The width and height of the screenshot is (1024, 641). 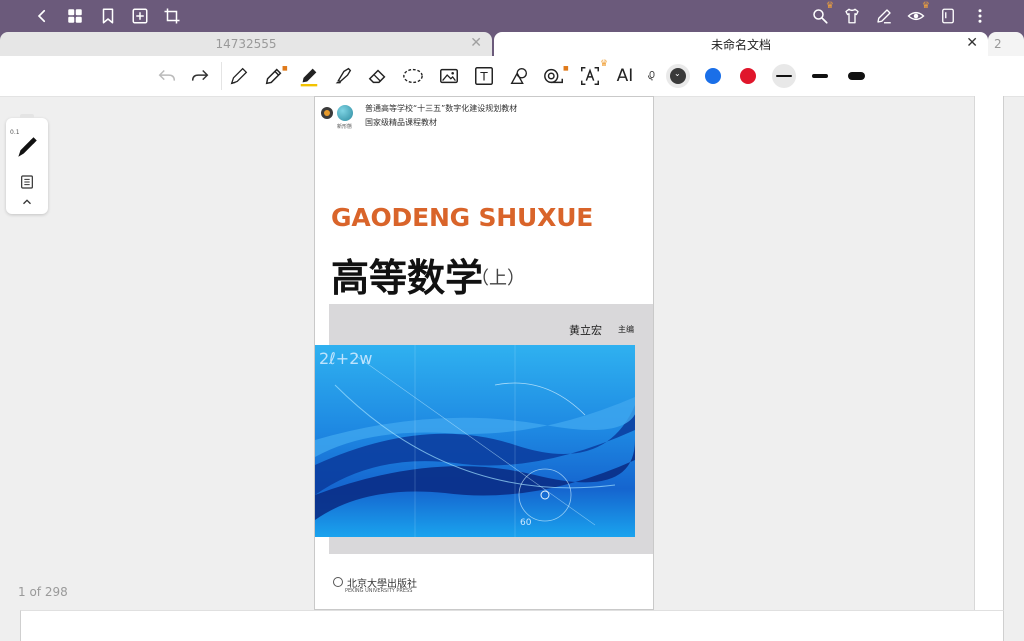 I want to click on image-insert-icon, so click(x=449, y=76).